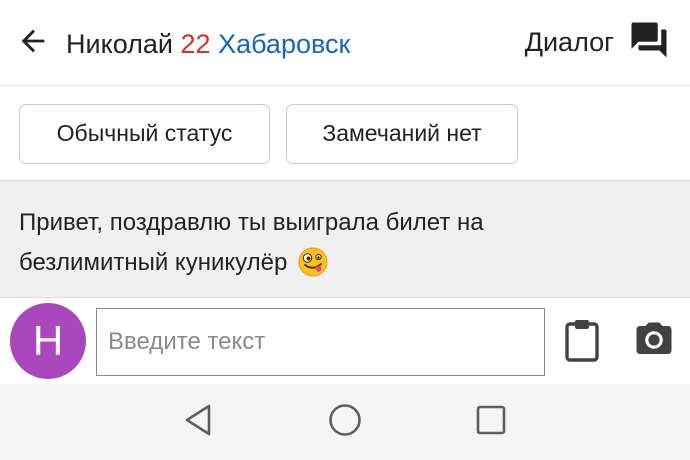  Describe the element at coordinates (119, 44) in the screenshot. I see `contact-name: Николай` at that location.